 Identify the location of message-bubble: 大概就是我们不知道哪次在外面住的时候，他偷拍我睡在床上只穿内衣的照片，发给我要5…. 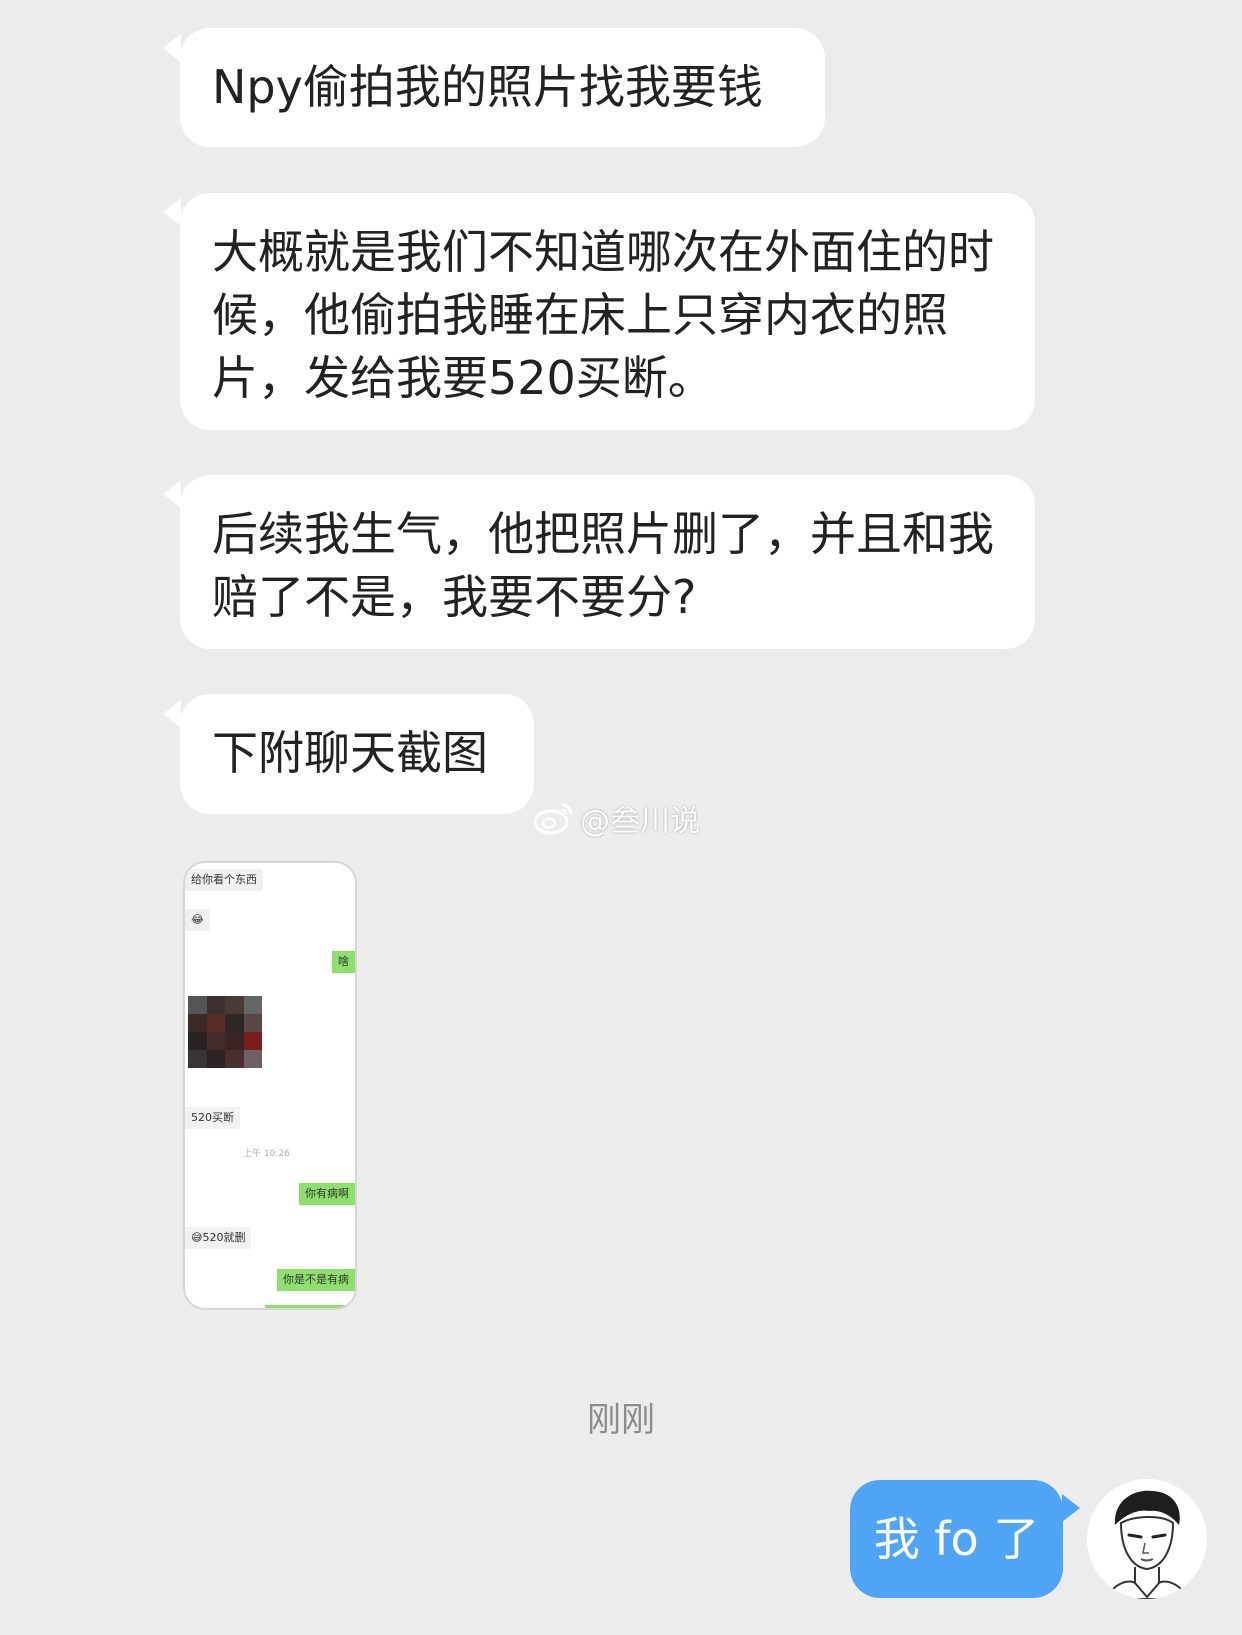
(607, 311).